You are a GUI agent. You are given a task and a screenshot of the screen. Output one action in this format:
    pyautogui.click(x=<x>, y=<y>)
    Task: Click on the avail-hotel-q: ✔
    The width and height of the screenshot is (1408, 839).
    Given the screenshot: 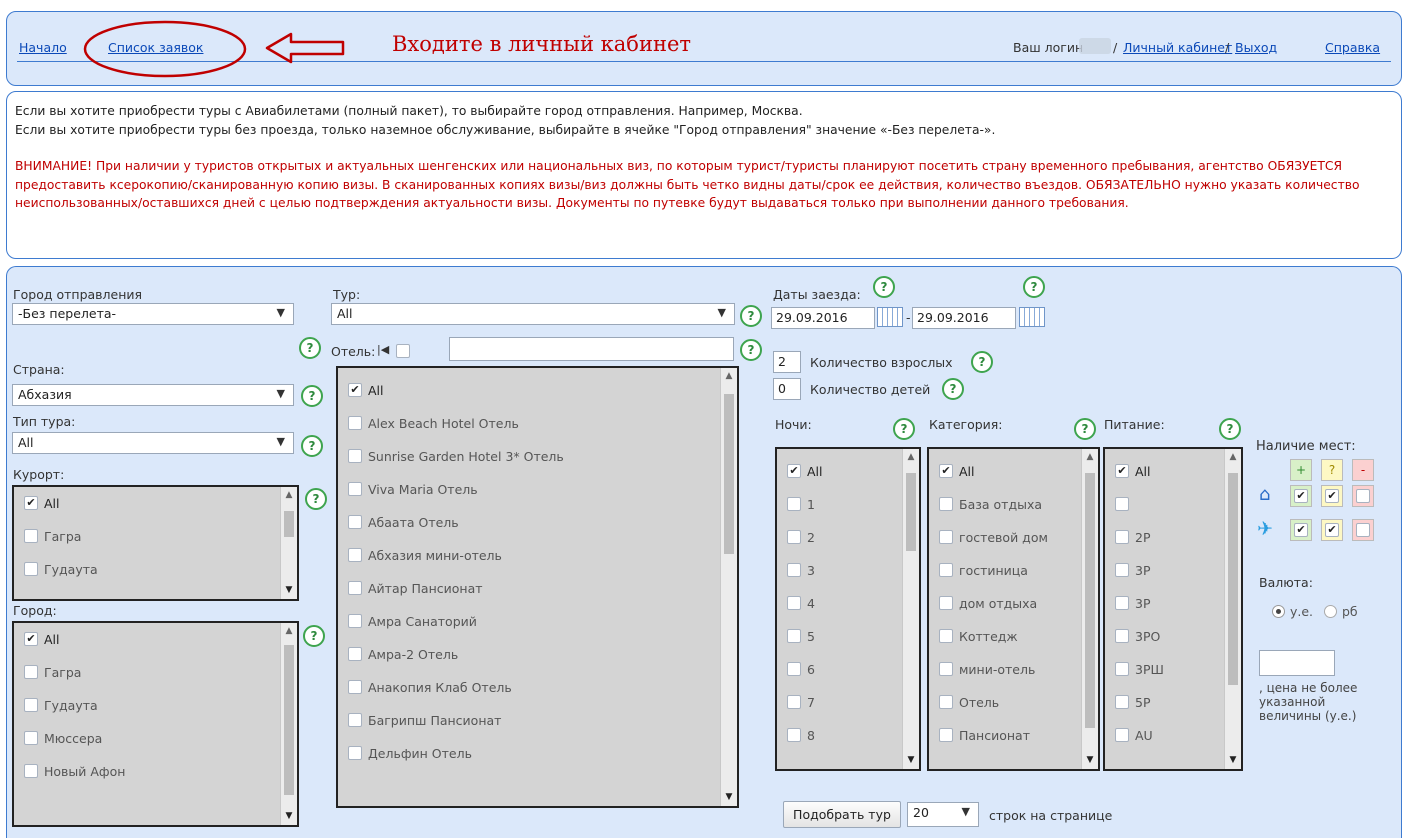 What is the action you would take?
    pyautogui.click(x=1332, y=496)
    